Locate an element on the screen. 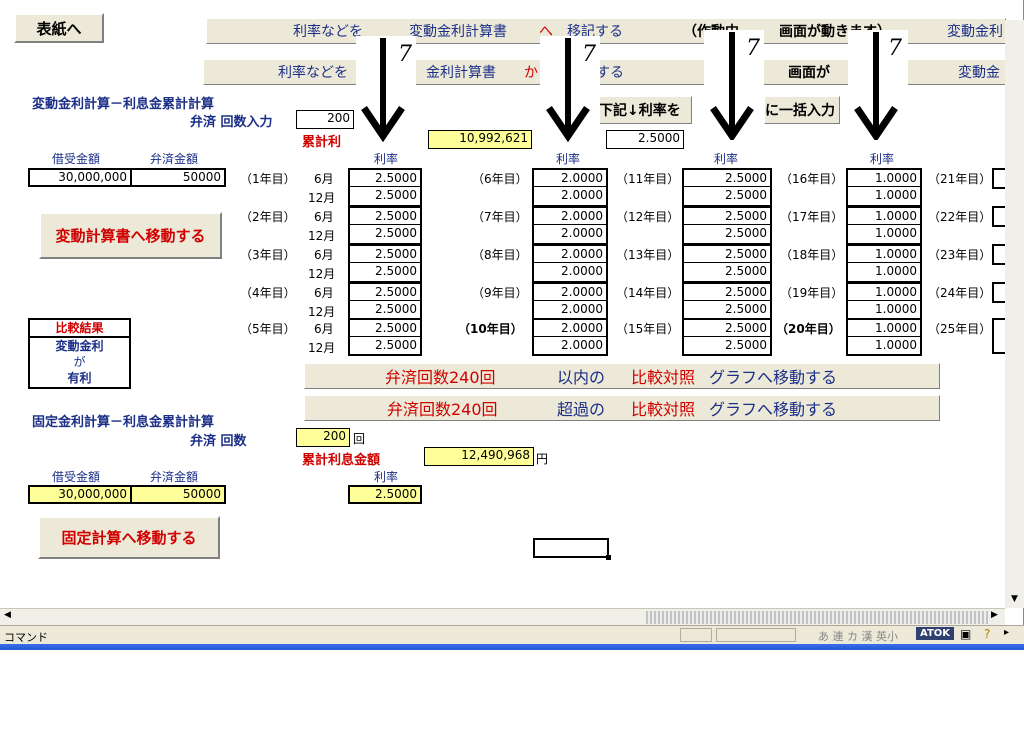  status-panel is located at coordinates (756, 635).